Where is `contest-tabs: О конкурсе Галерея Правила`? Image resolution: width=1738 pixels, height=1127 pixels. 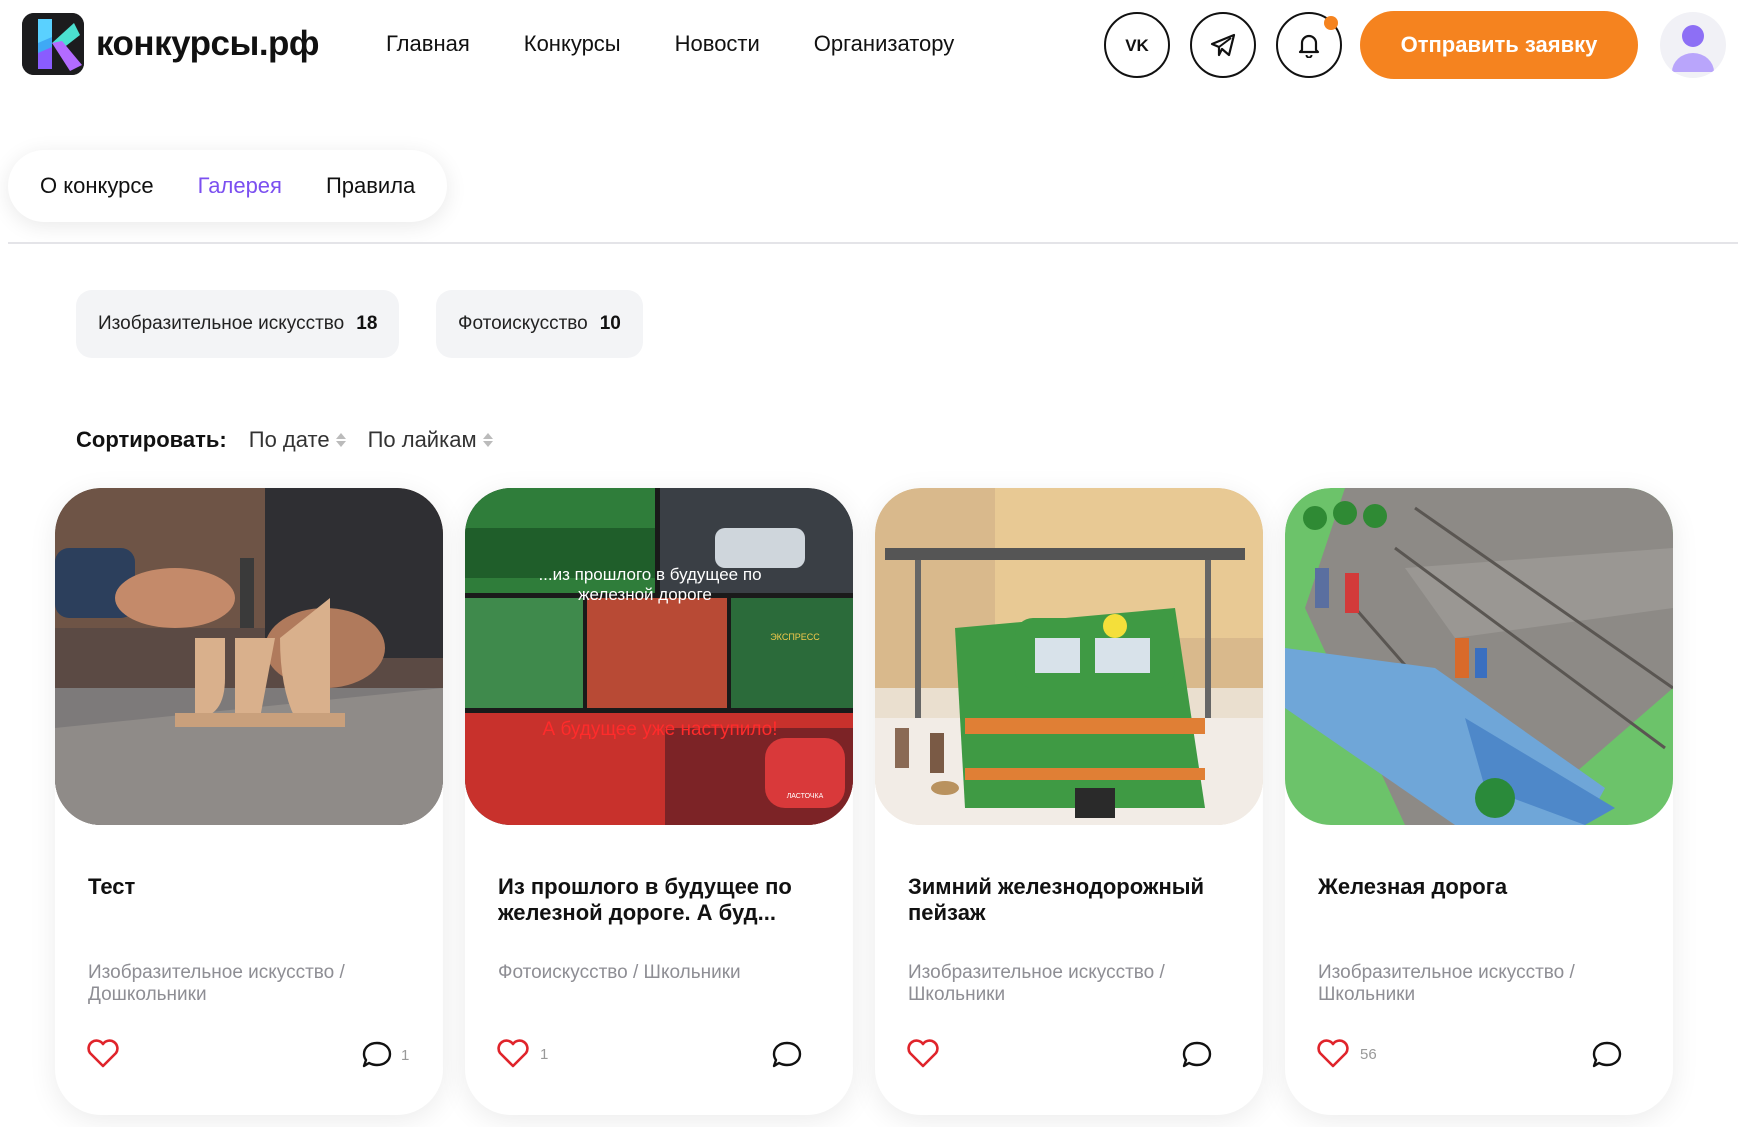 contest-tabs: О конкурсе Галерея Правила is located at coordinates (228, 186).